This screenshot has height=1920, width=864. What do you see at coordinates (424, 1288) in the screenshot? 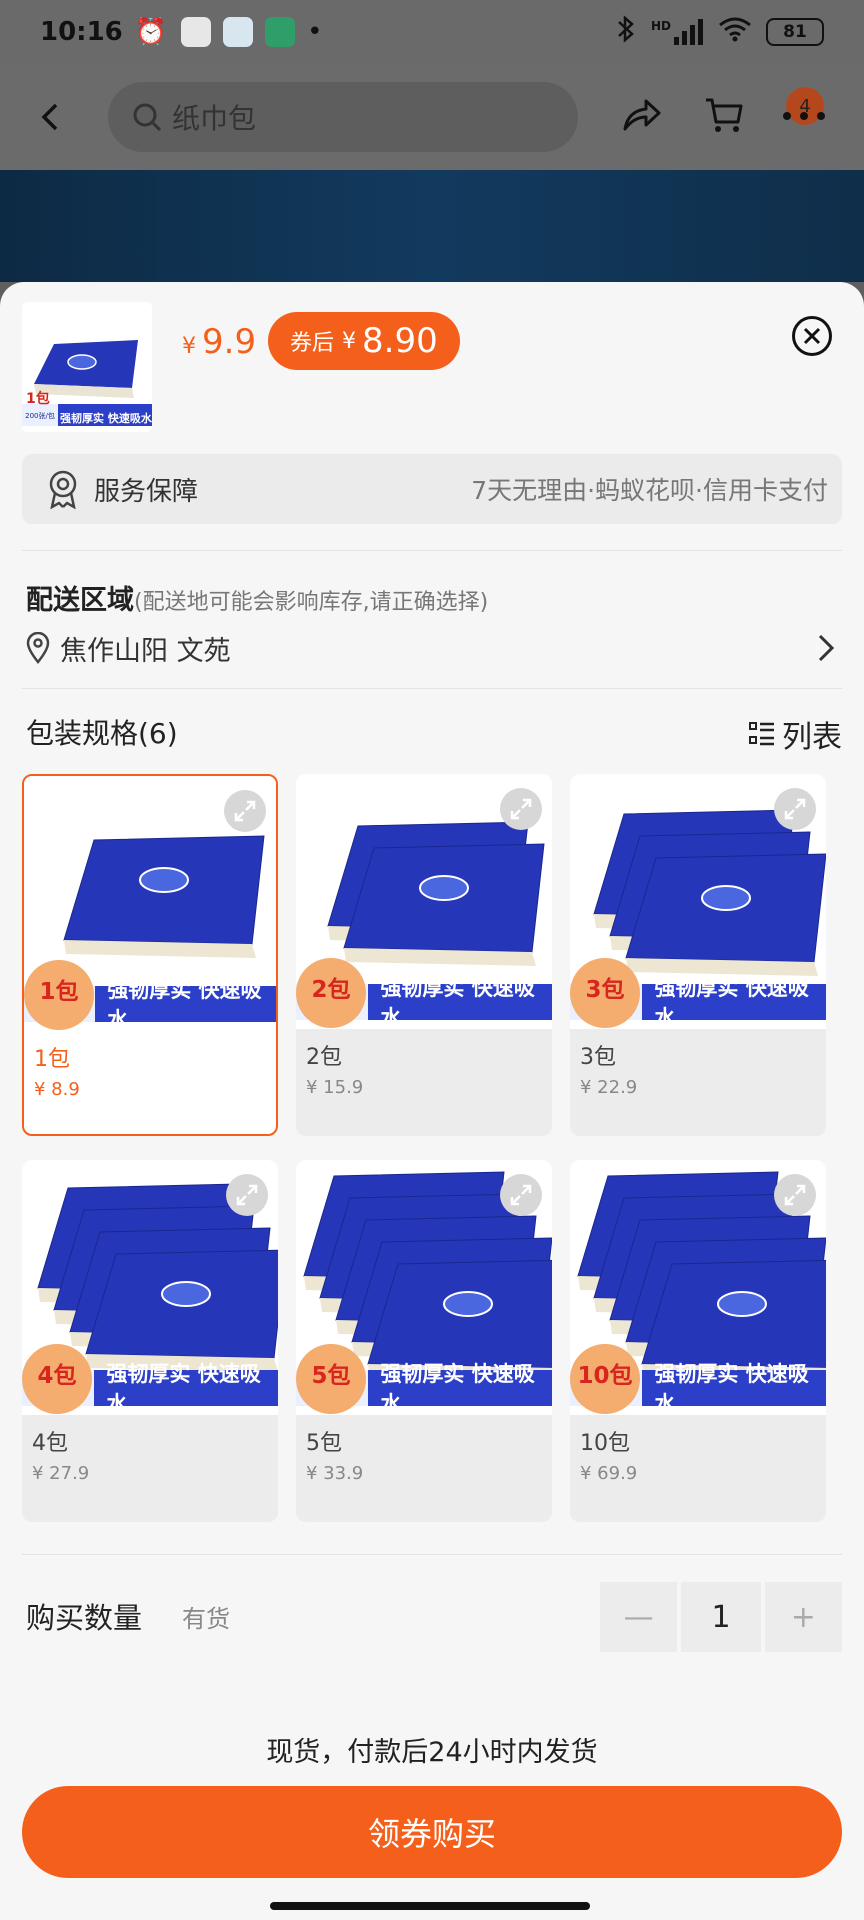
I see `option-image: 200张/包强韧厚实 快速吸水5包` at bounding box center [424, 1288].